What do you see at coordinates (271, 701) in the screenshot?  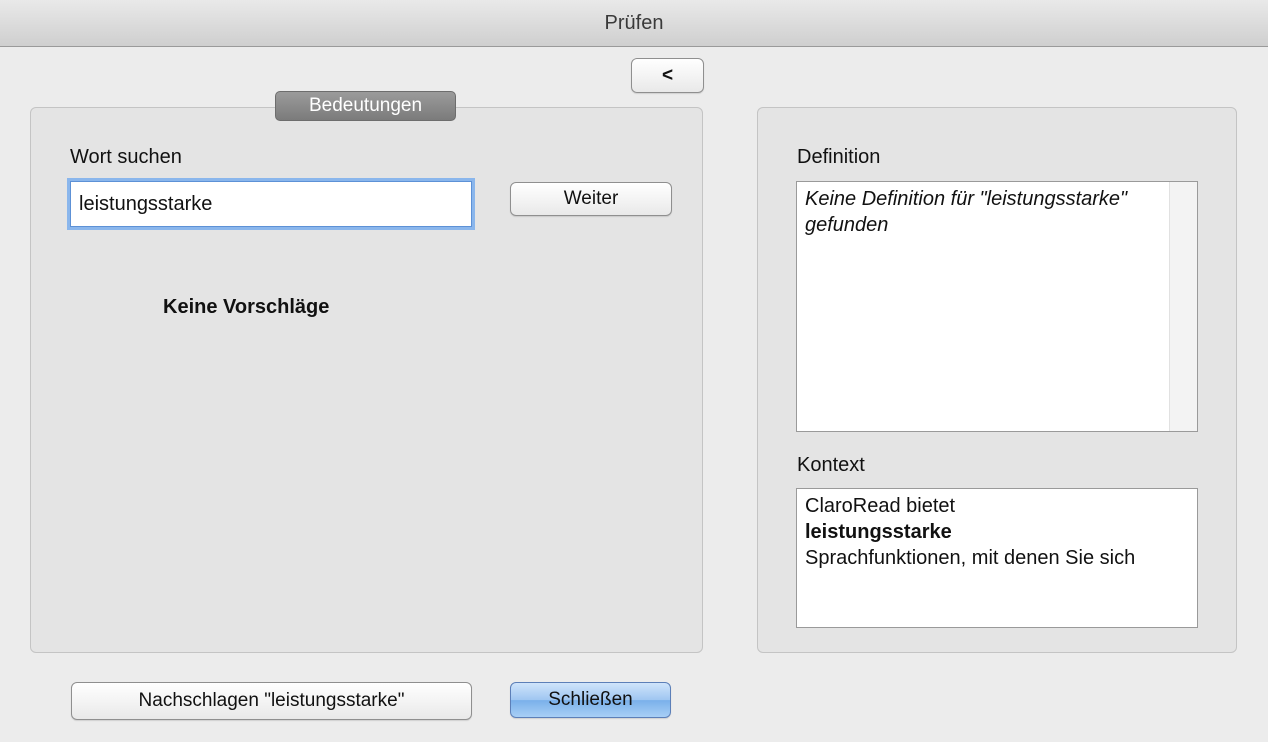 I see `lookup-button: Nachschlagen "leistungsstarke"` at bounding box center [271, 701].